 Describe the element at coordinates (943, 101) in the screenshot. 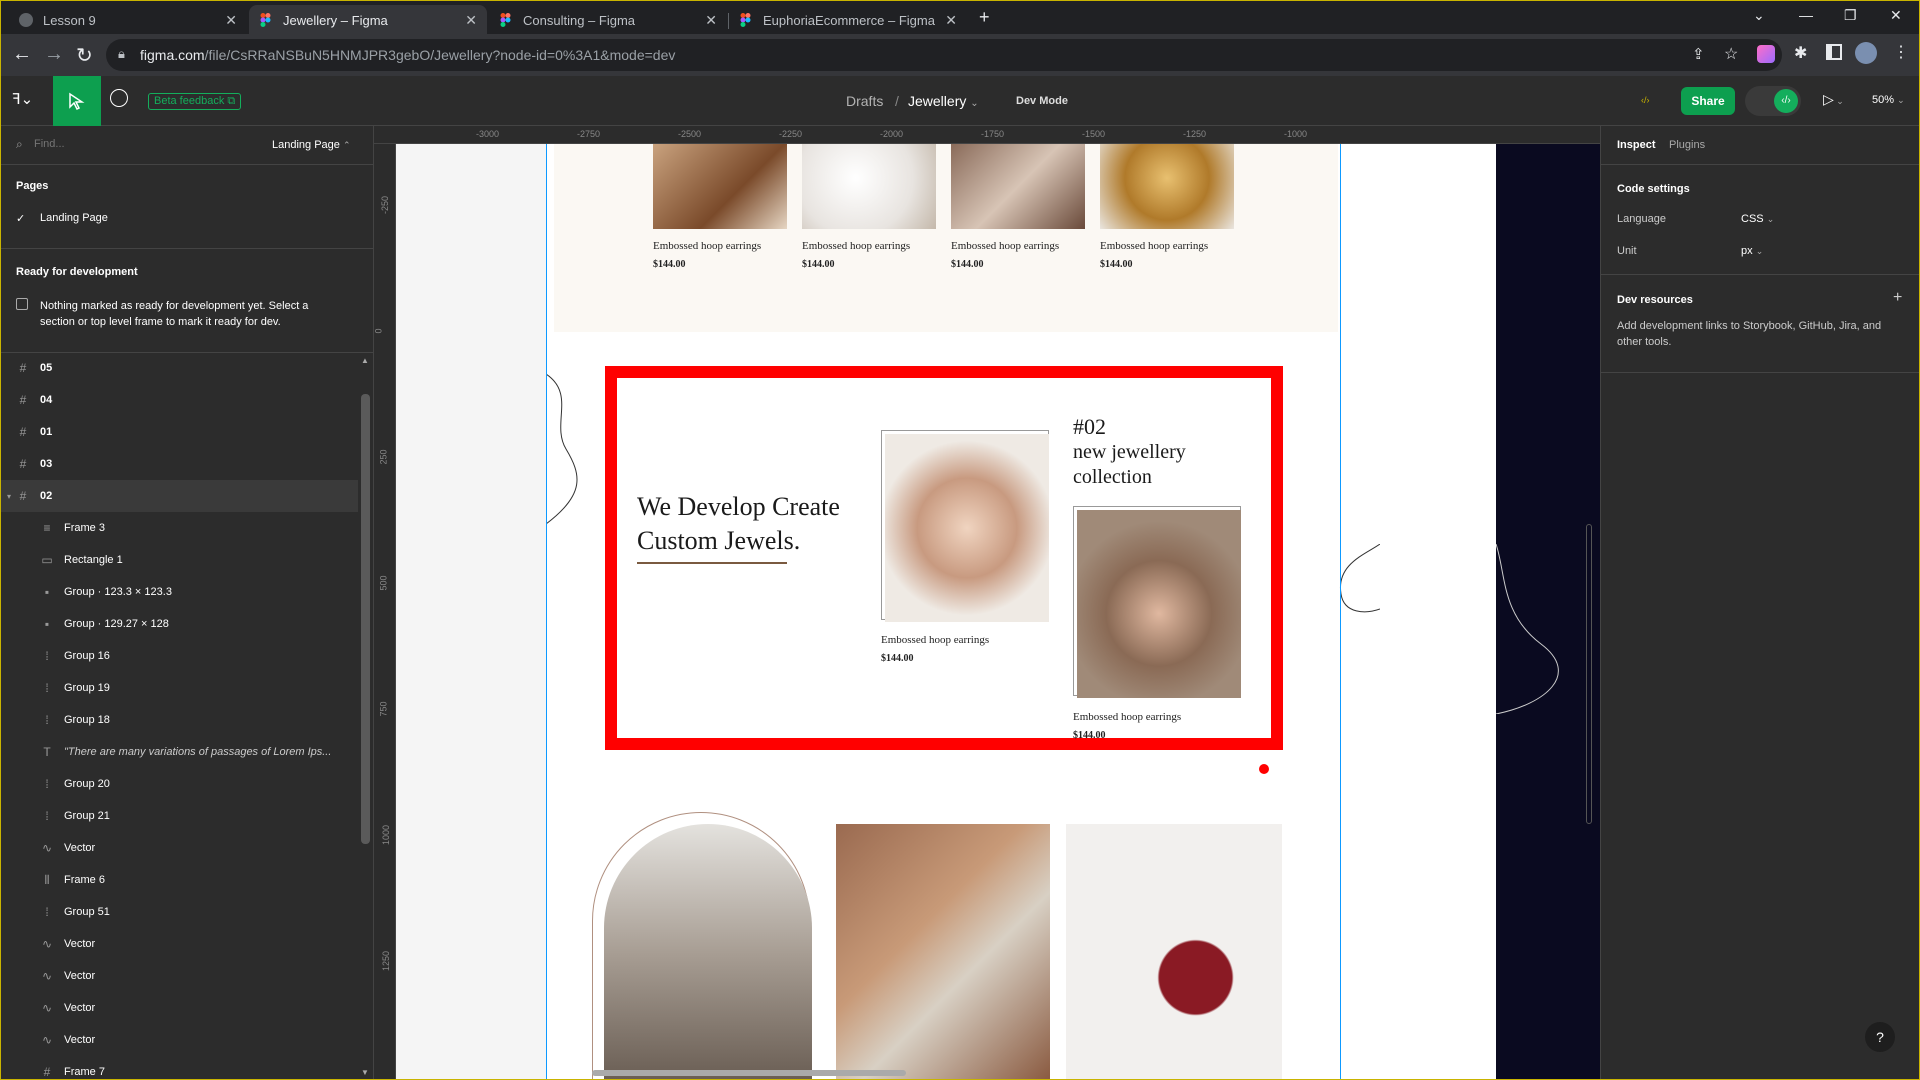

I see `breadcrumb-file: Jewellery ⌄` at that location.